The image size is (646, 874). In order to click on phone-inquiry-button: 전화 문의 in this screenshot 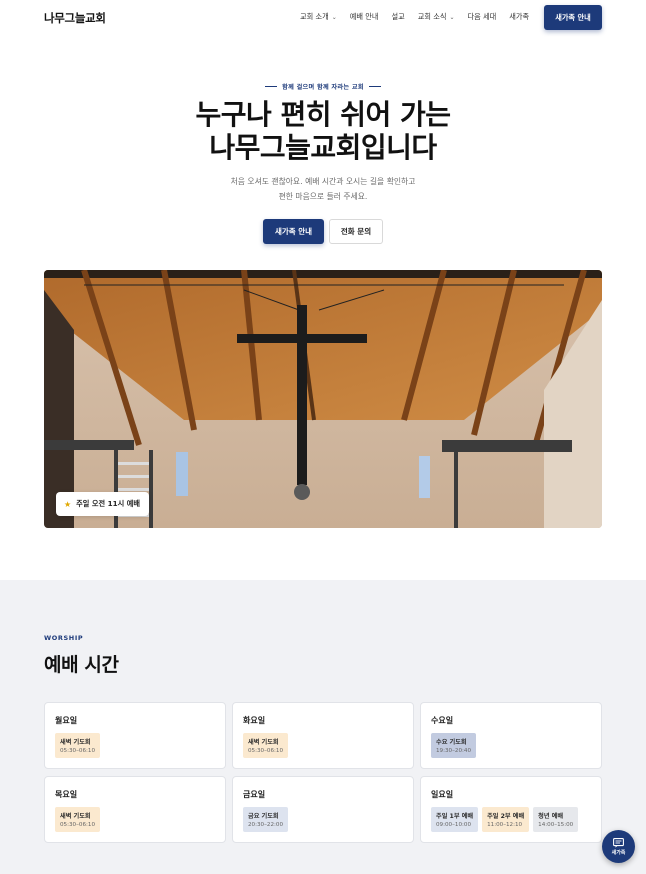, I will do `click(356, 231)`.